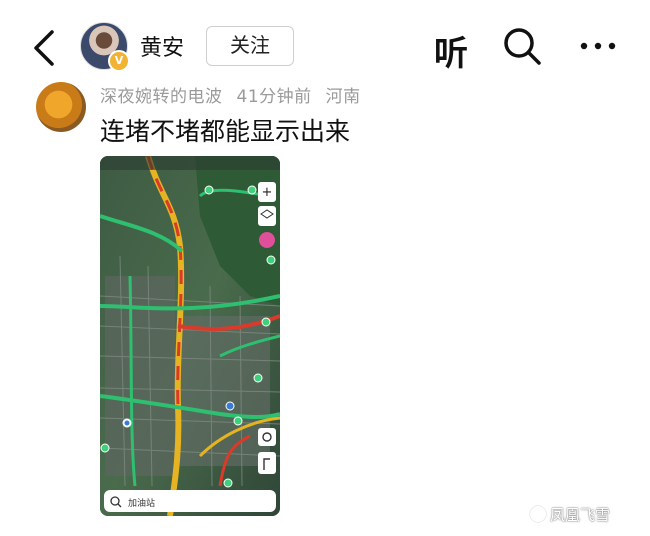  Describe the element at coordinates (343, 97) in the screenshot. I see `comment-location: 河南` at that location.